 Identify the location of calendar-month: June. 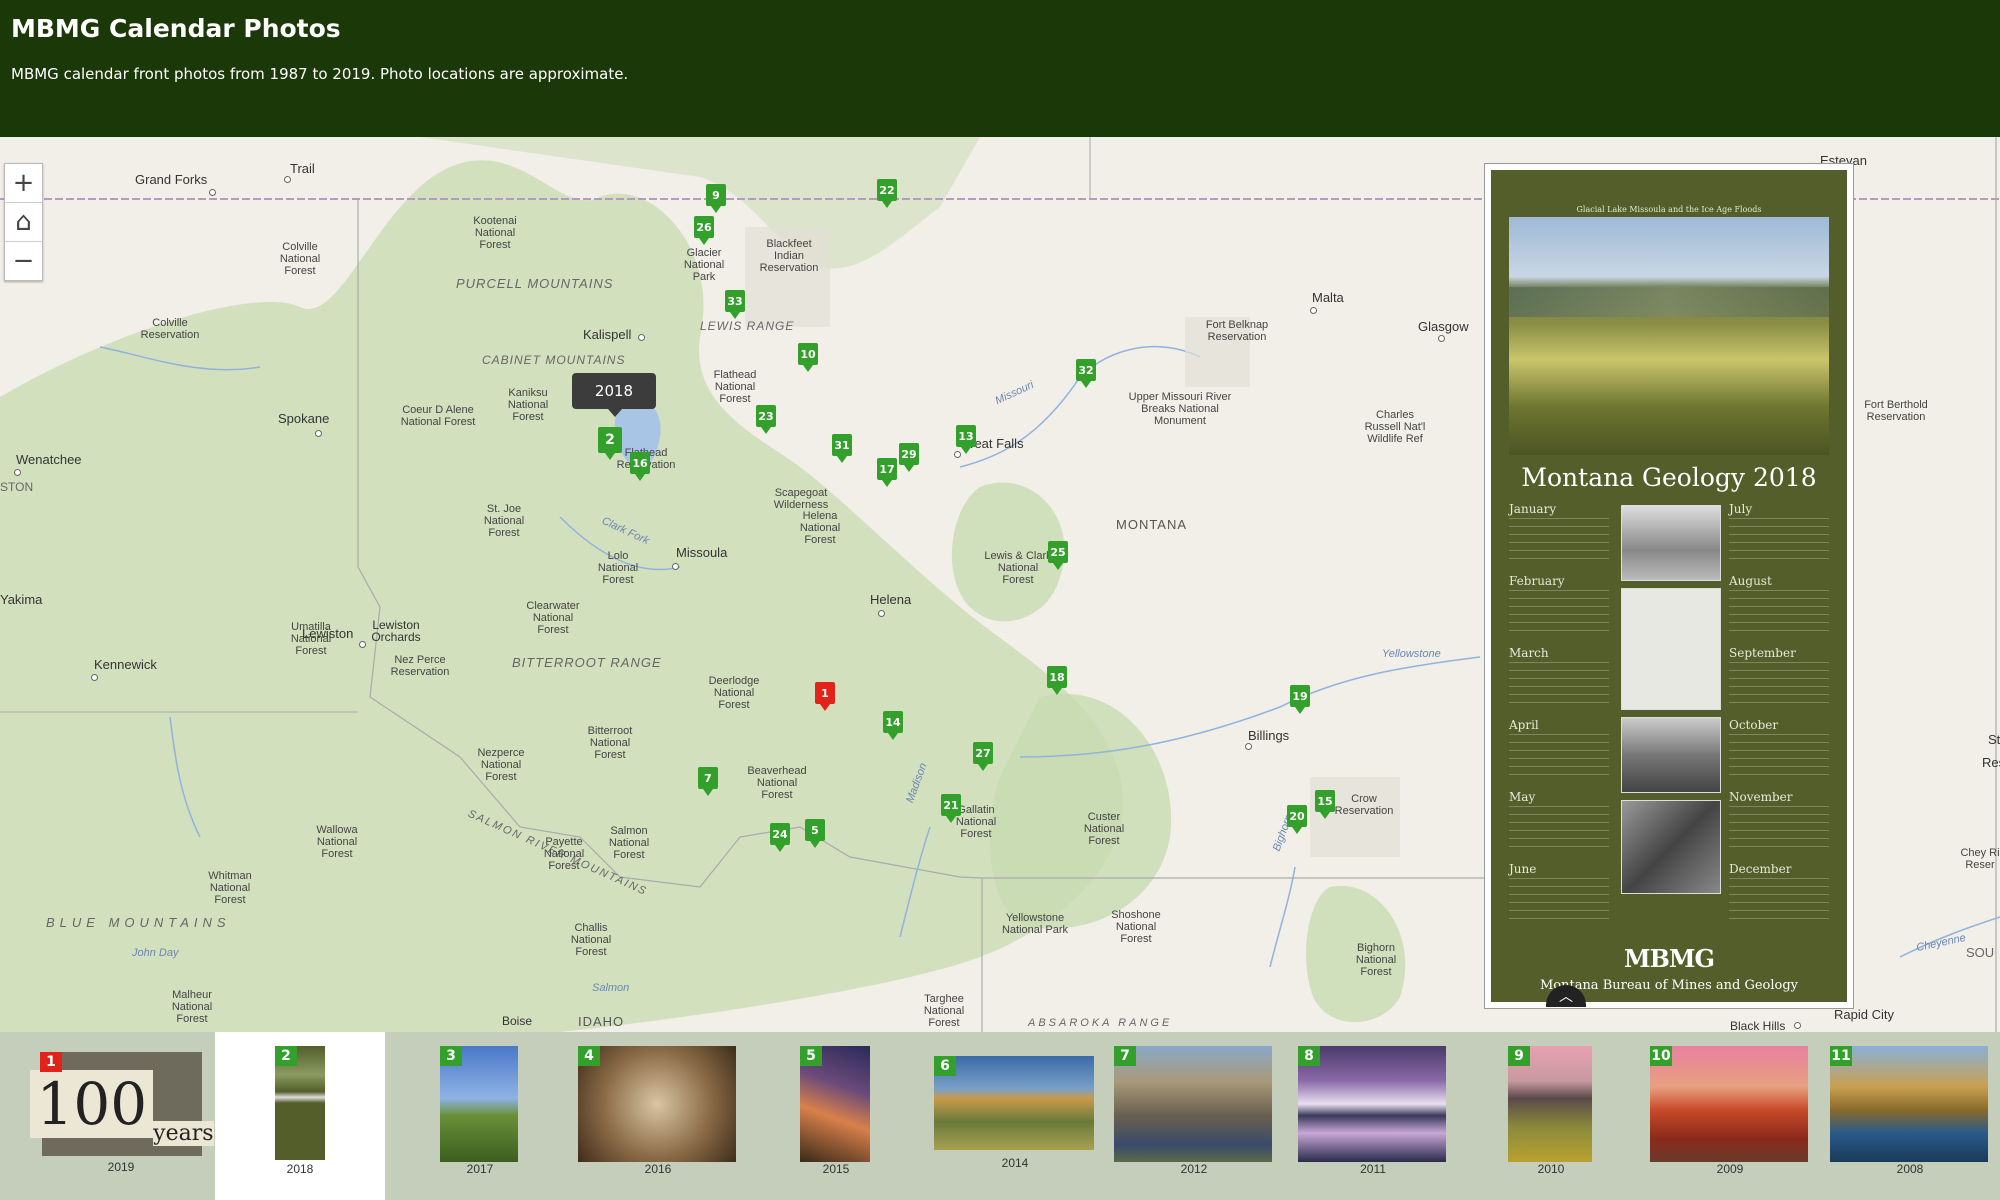
(1559, 898).